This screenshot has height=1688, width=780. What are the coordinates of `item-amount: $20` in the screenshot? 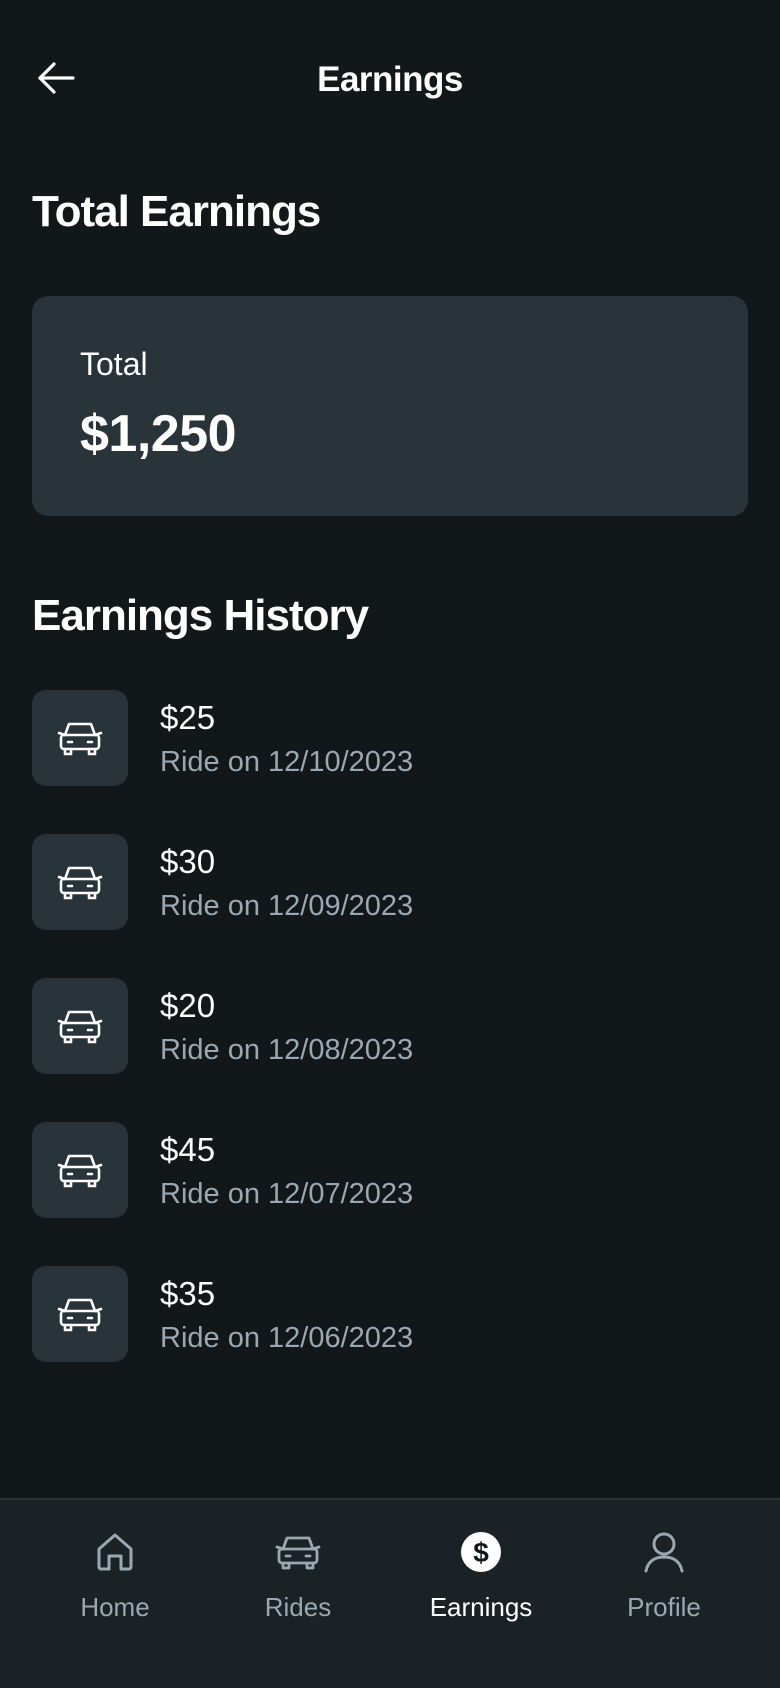 It's located at (188, 1005).